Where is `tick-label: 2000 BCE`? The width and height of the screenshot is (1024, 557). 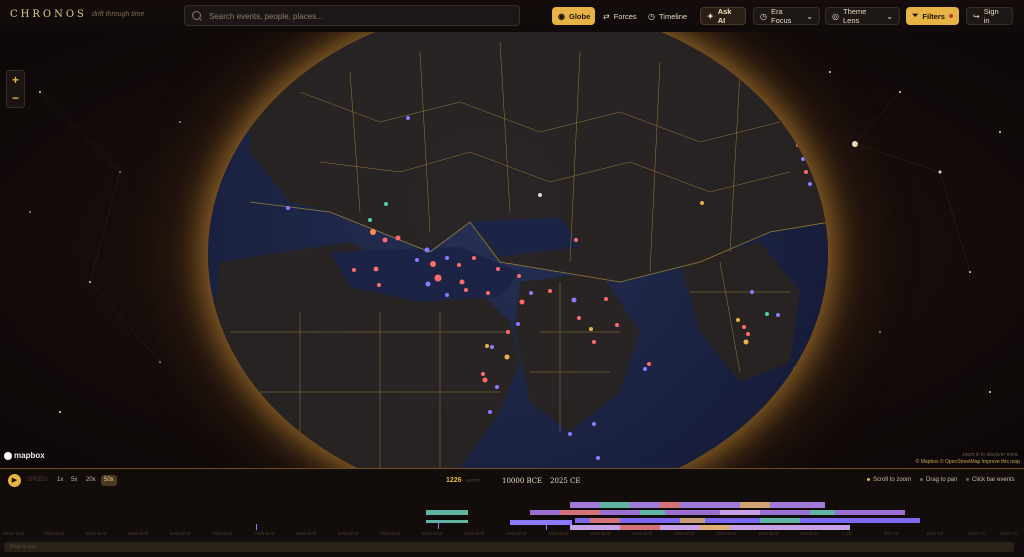 tick-label: 2000 BCE is located at coordinates (684, 533).